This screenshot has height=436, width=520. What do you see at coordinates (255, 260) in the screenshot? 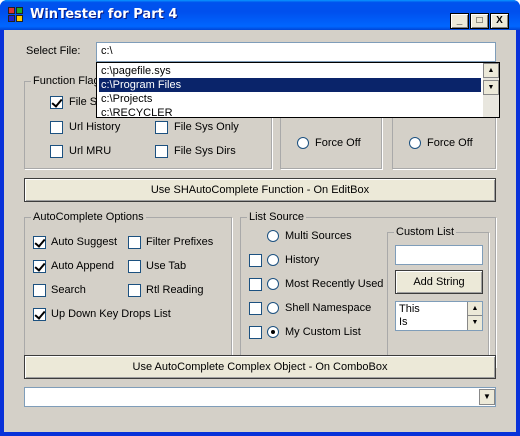
I see `checkbox-history` at bounding box center [255, 260].